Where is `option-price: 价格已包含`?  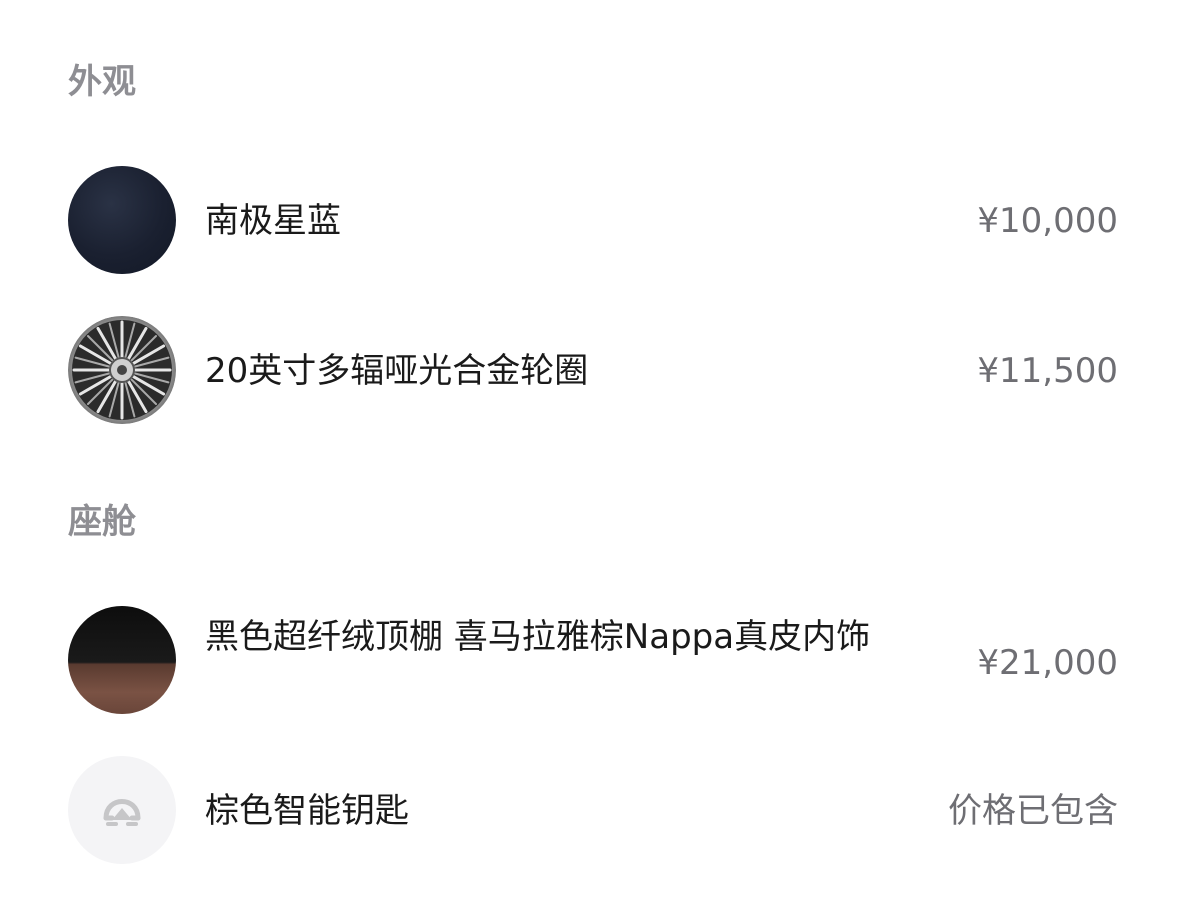 option-price: 价格已包含 is located at coordinates (1033, 811).